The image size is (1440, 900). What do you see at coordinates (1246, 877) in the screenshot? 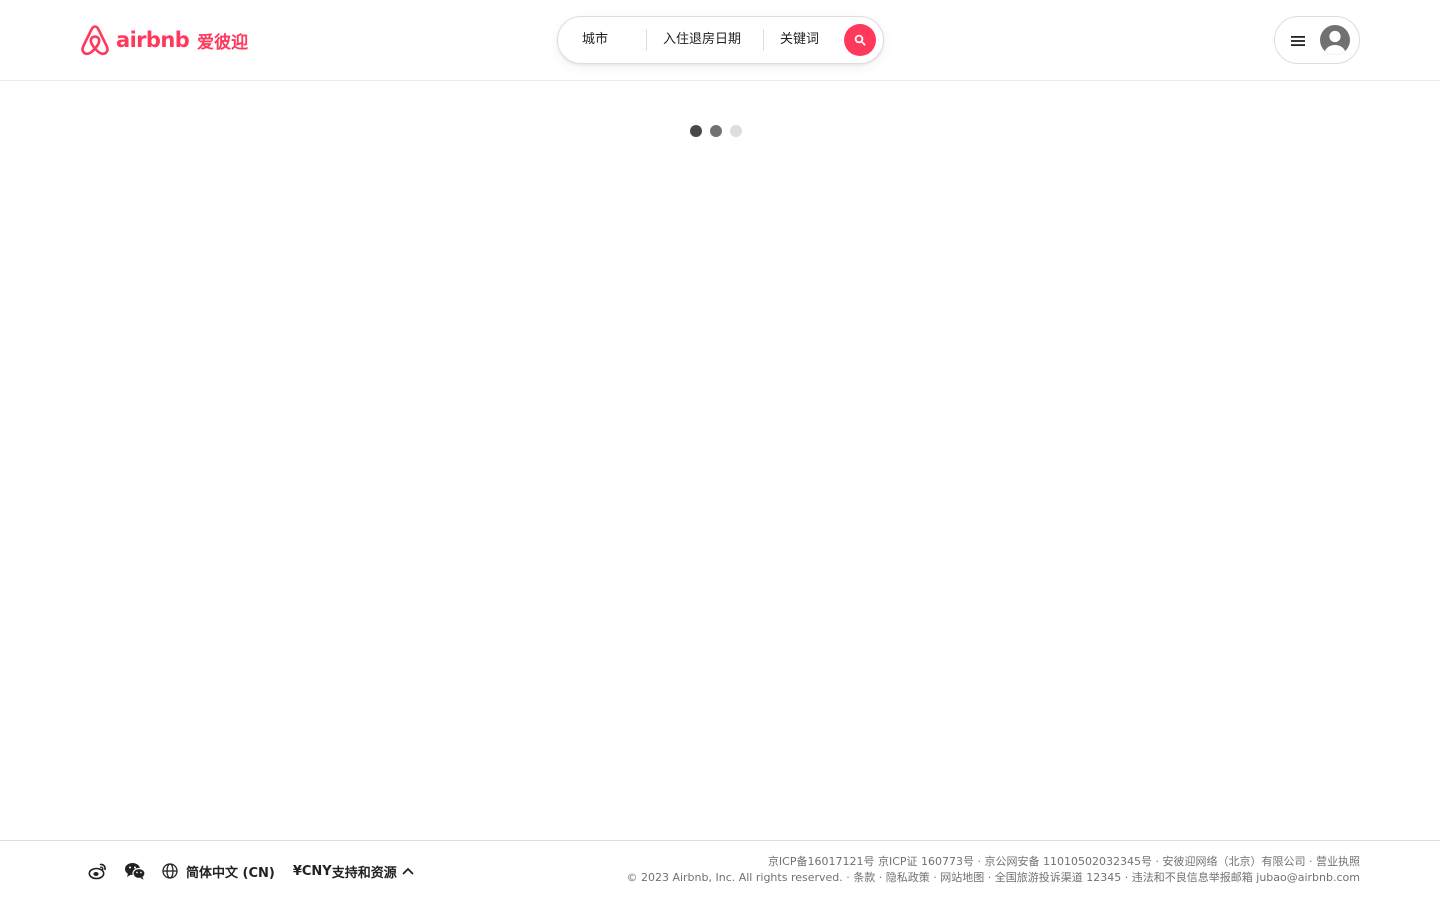
I see `report-email-link: 违法和不良信息举报邮箱 jubao@airbnb.com` at bounding box center [1246, 877].